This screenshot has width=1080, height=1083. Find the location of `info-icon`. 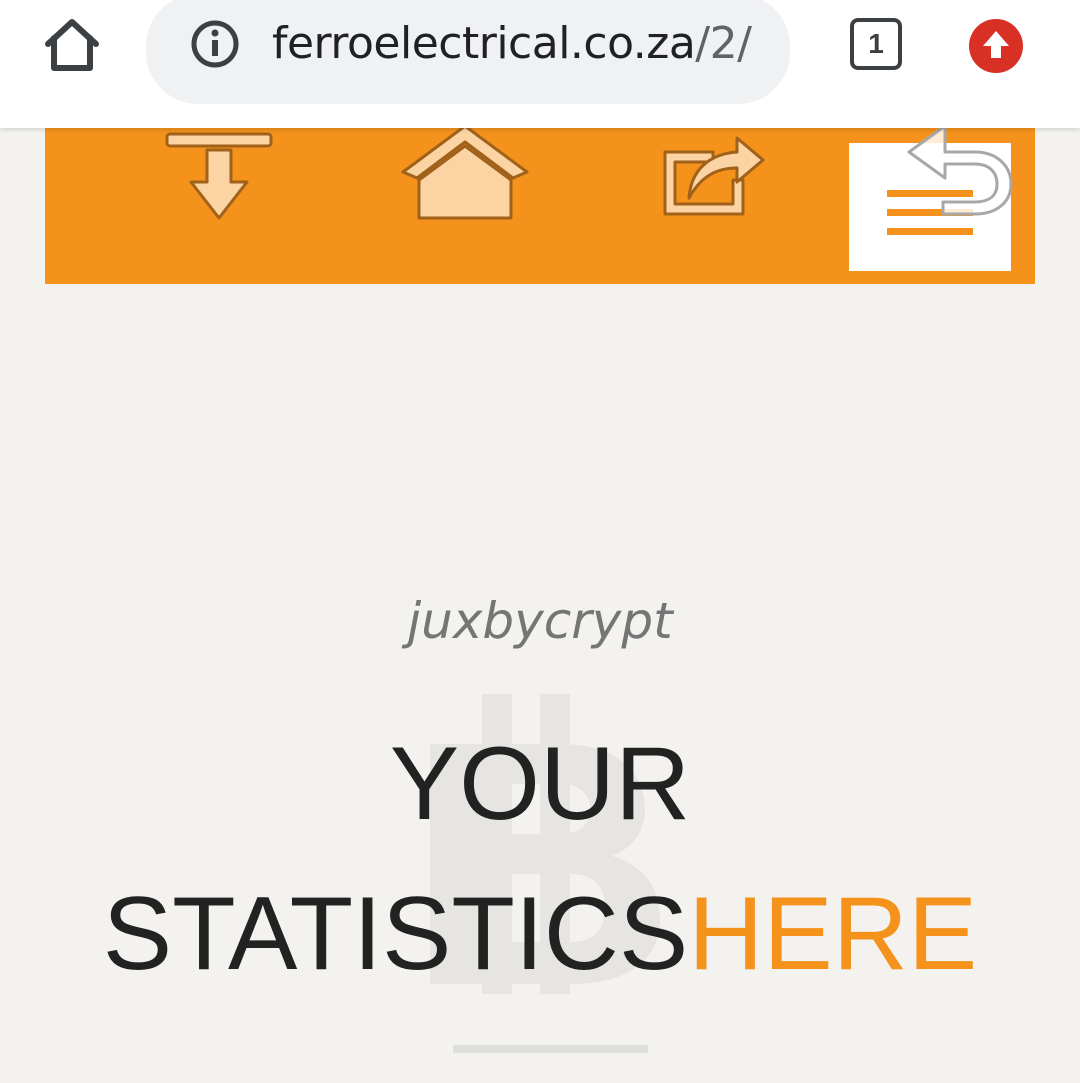

info-icon is located at coordinates (215, 44).